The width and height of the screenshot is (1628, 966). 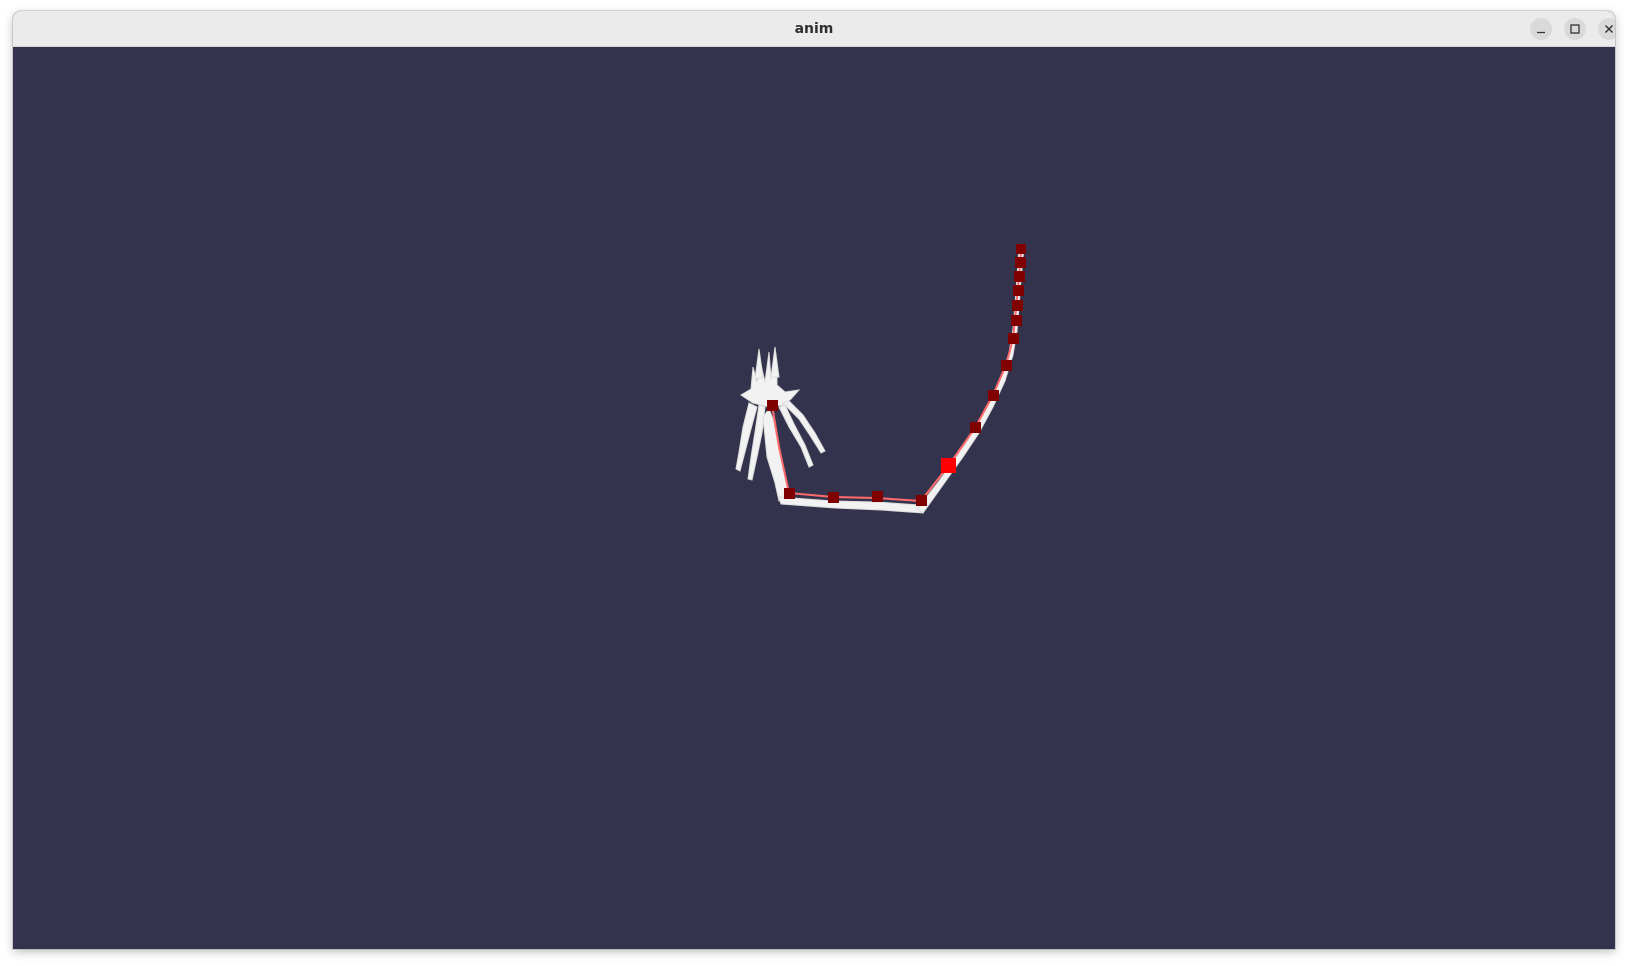 What do you see at coordinates (948, 465) in the screenshot?
I see `joint-marker-selected` at bounding box center [948, 465].